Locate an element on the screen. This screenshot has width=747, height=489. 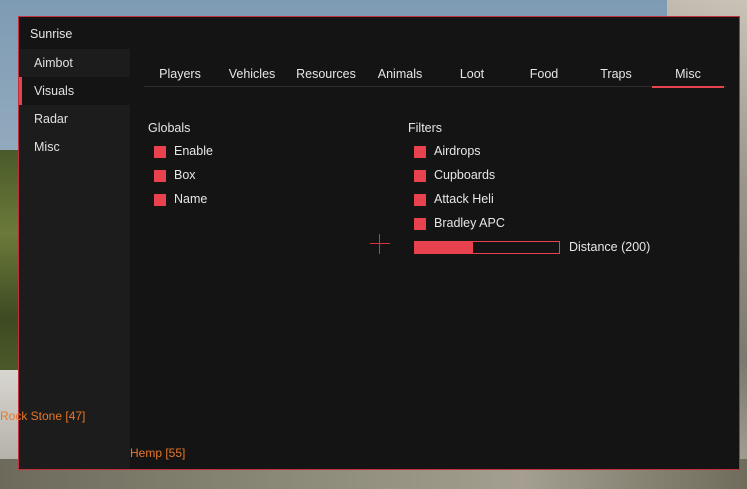
tab-food: Food is located at coordinates (544, 76).